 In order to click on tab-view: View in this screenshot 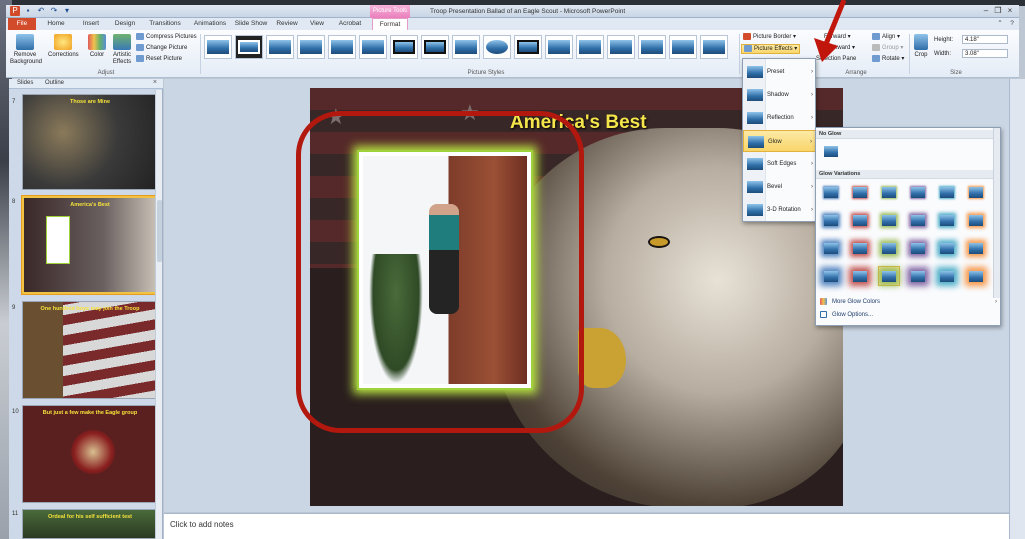, I will do `click(317, 24)`.